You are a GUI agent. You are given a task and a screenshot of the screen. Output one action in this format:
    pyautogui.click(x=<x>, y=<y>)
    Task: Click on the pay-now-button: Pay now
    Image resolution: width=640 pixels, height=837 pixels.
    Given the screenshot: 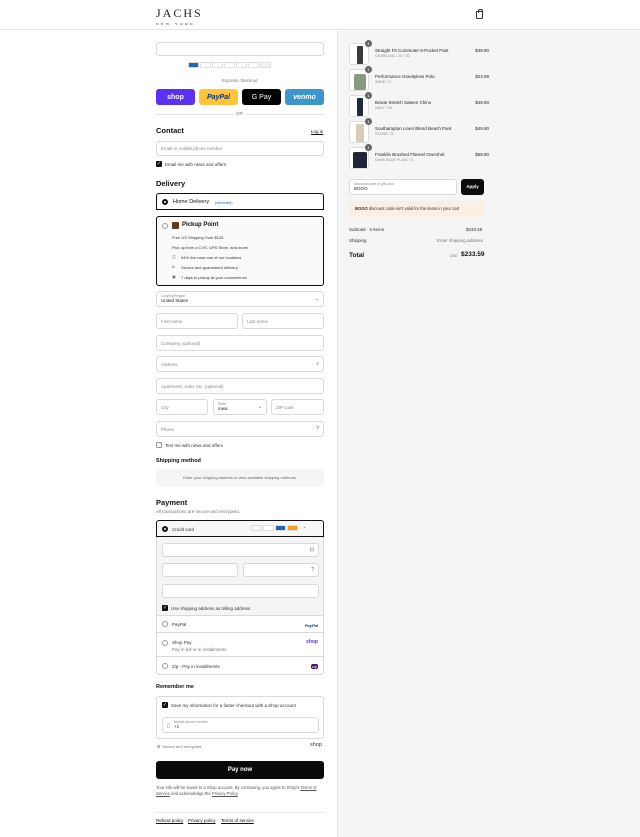 What is the action you would take?
    pyautogui.click(x=240, y=770)
    